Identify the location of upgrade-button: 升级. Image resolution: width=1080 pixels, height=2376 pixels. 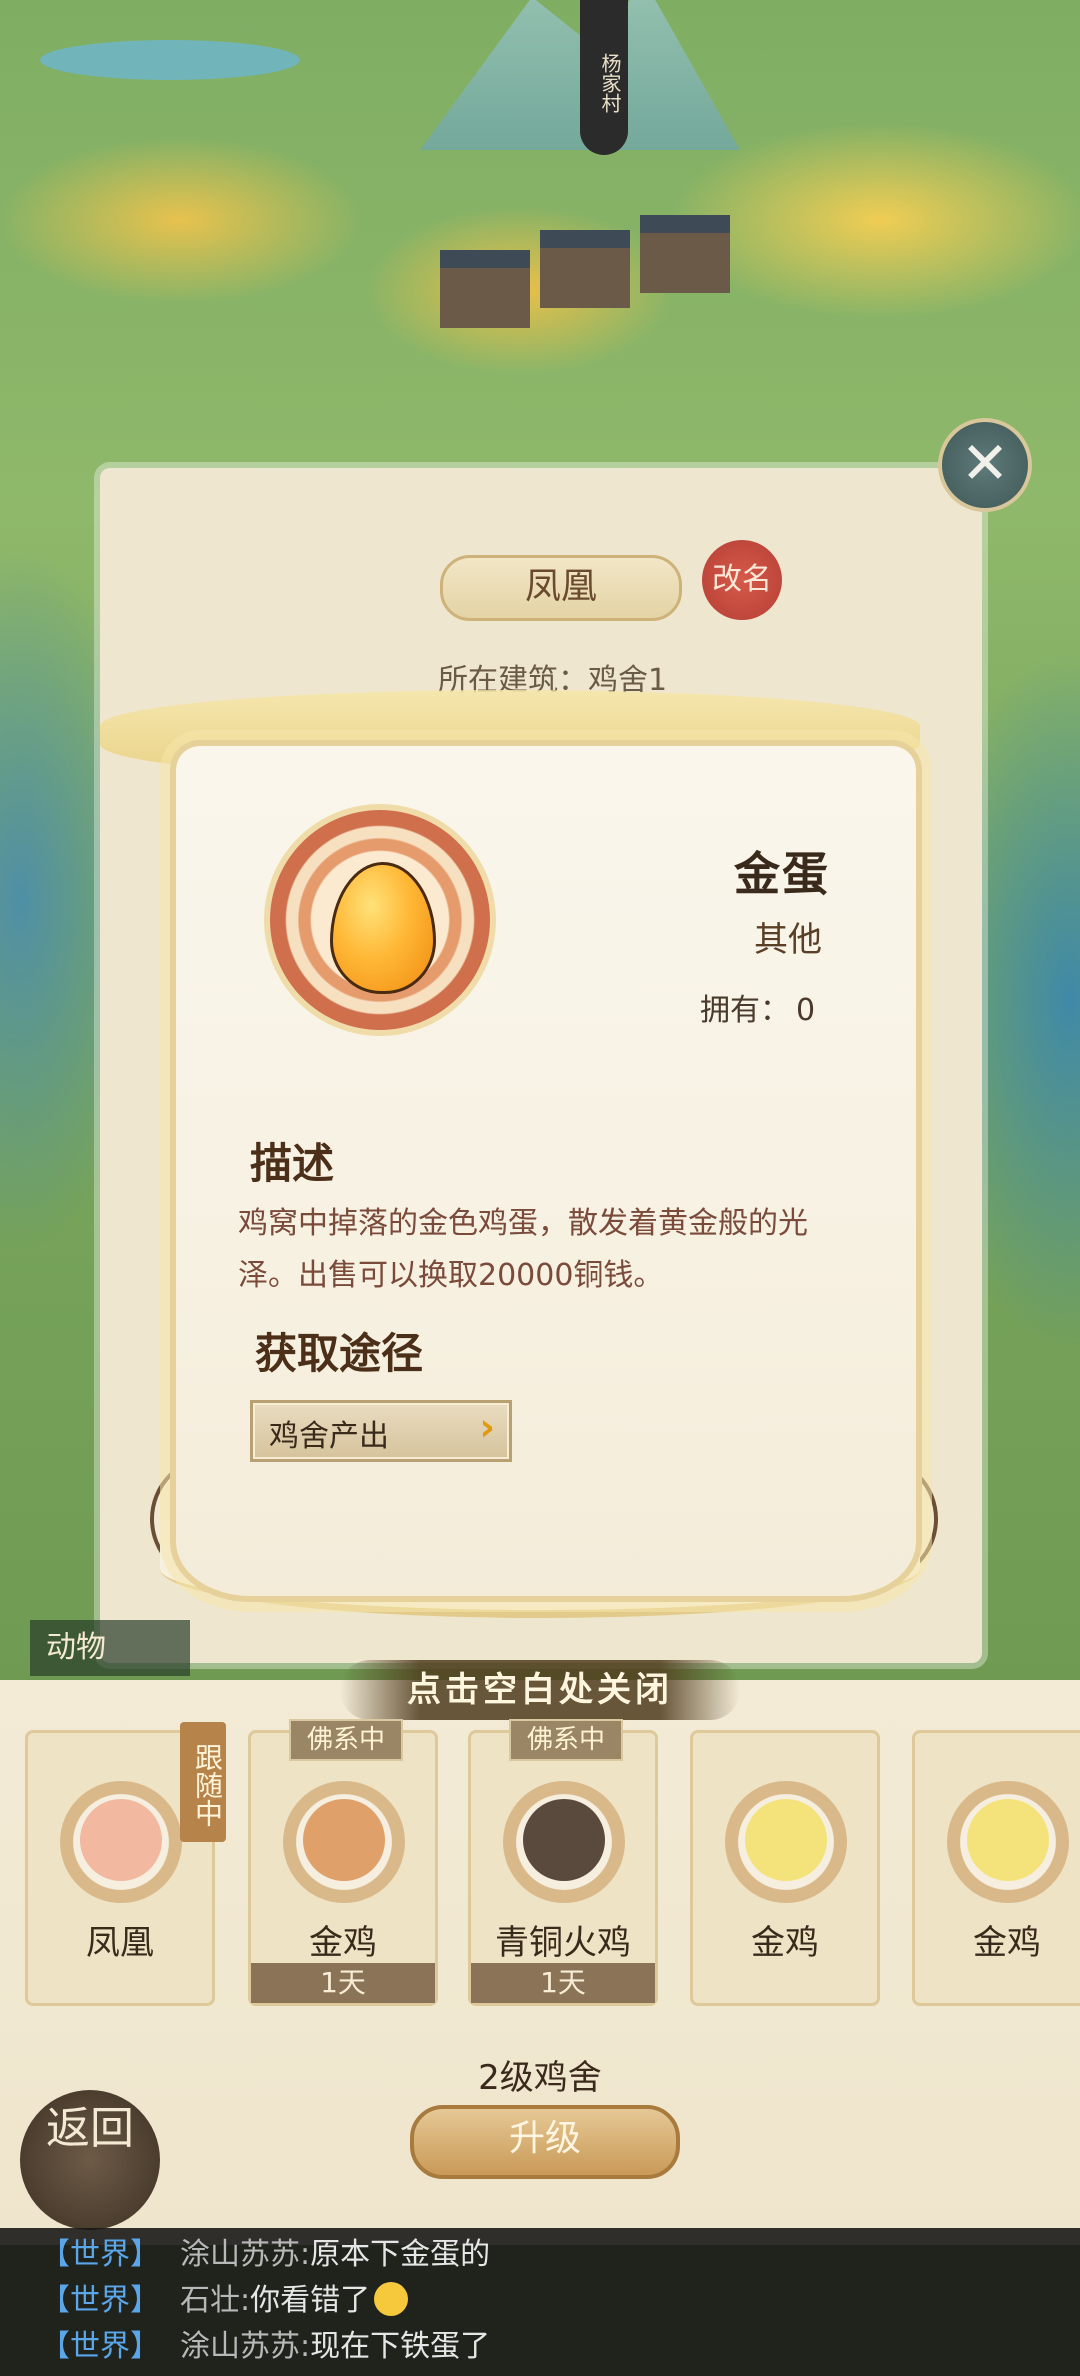
(545, 2142).